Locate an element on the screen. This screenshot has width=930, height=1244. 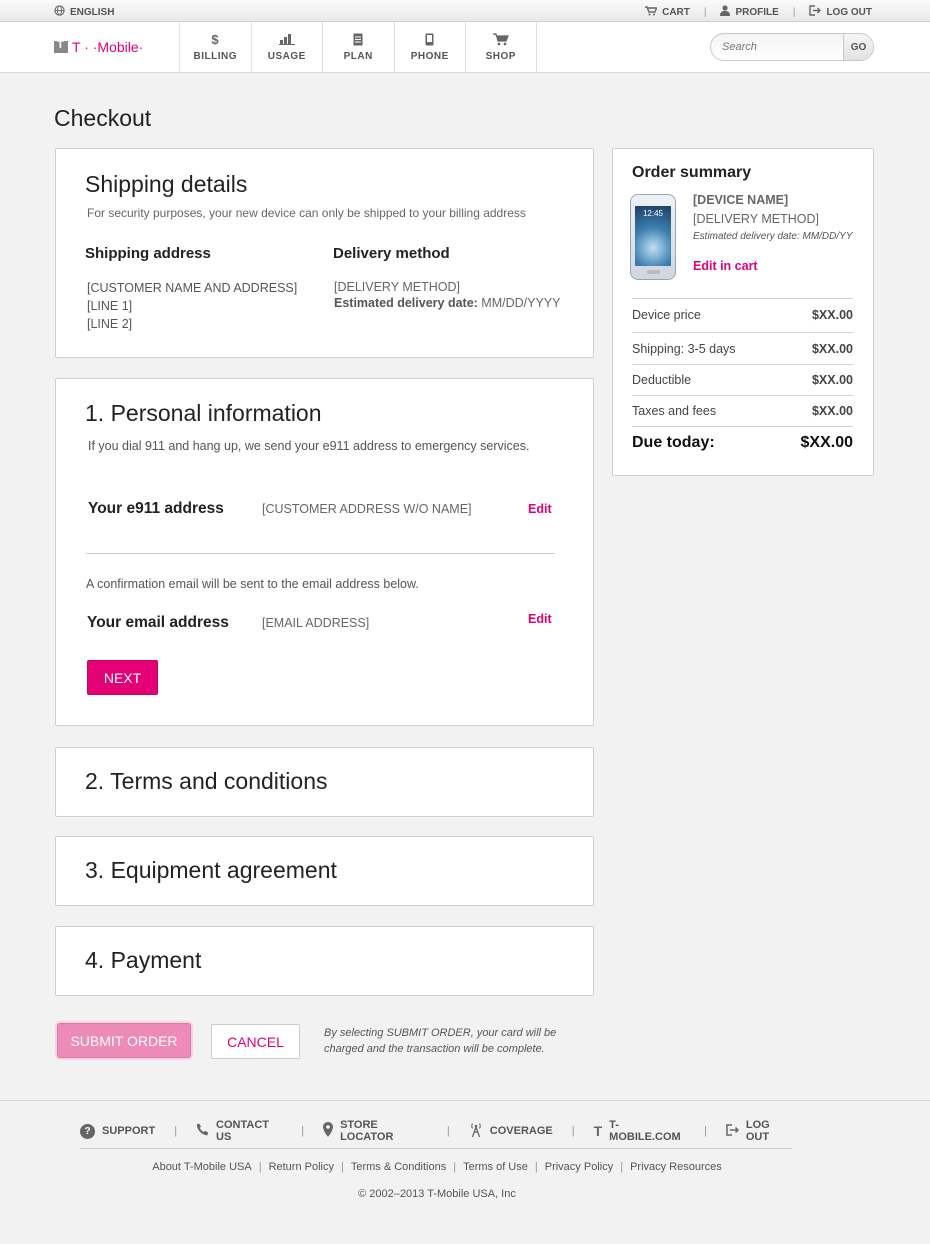
nav-plan: PLAN is located at coordinates (358, 47).